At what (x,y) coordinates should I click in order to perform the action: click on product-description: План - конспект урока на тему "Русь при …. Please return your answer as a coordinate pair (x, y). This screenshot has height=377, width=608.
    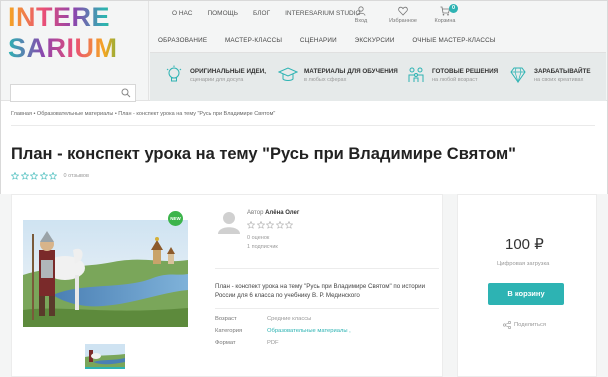
    Looking at the image, I should click on (320, 291).